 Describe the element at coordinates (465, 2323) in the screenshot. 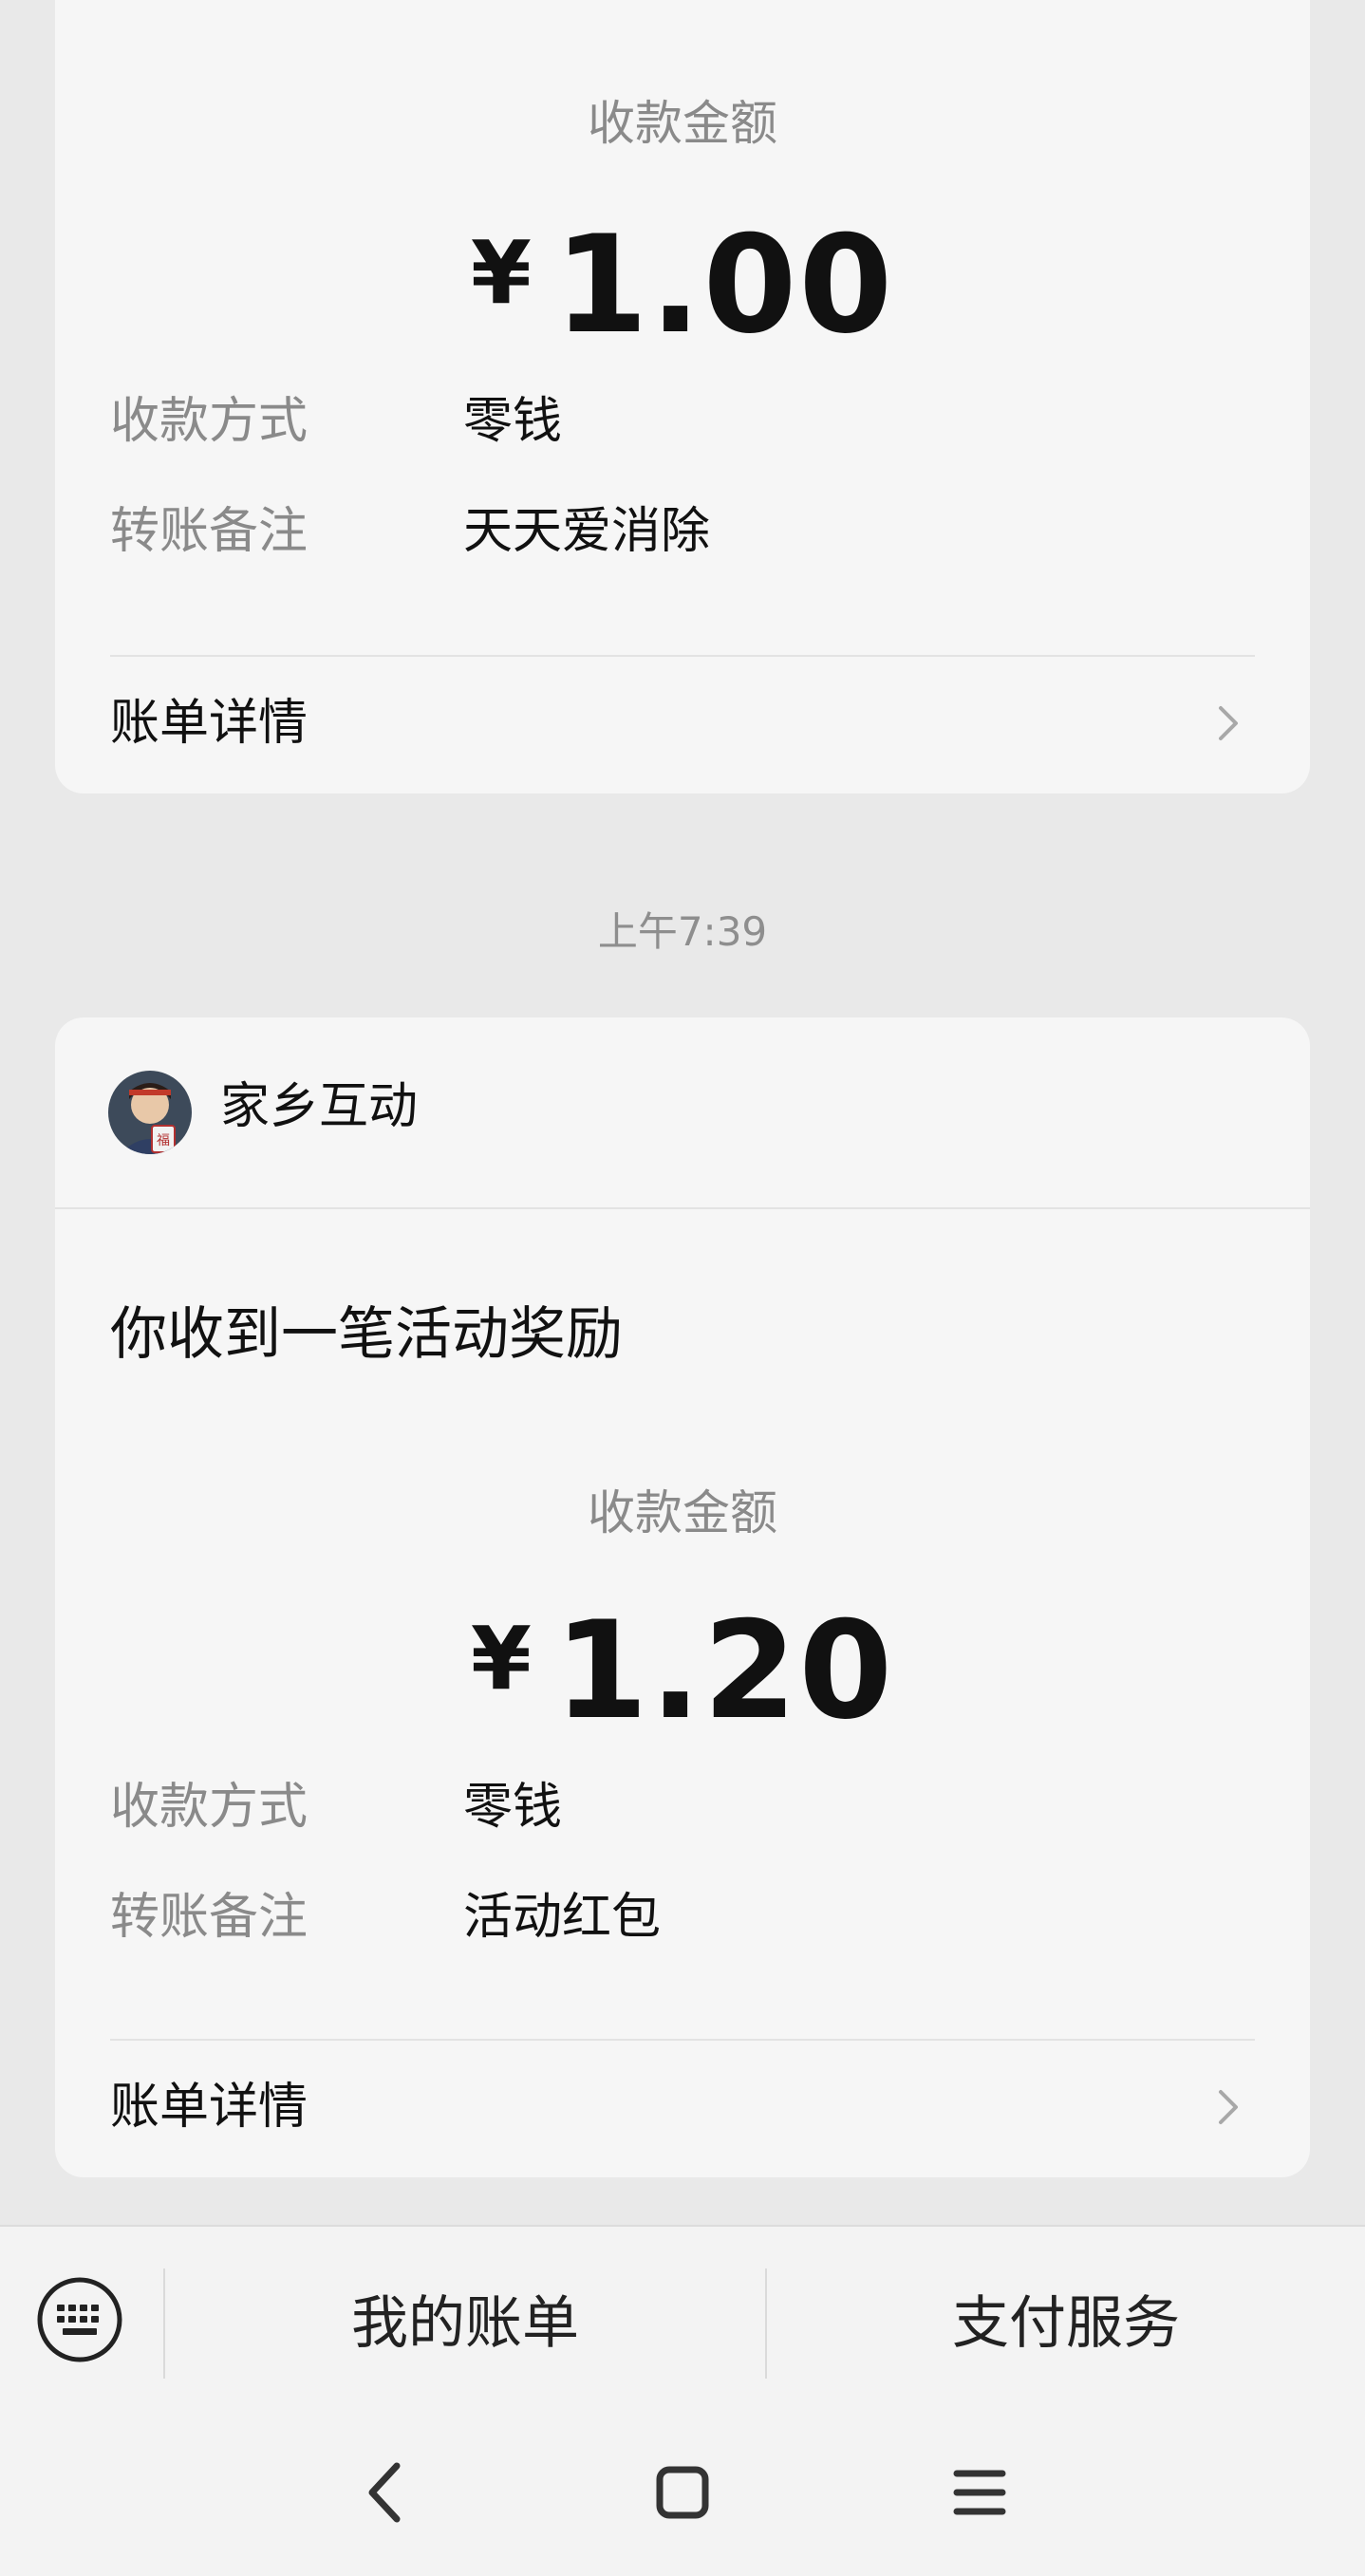

I see `my-bills-button: 我的账单` at that location.